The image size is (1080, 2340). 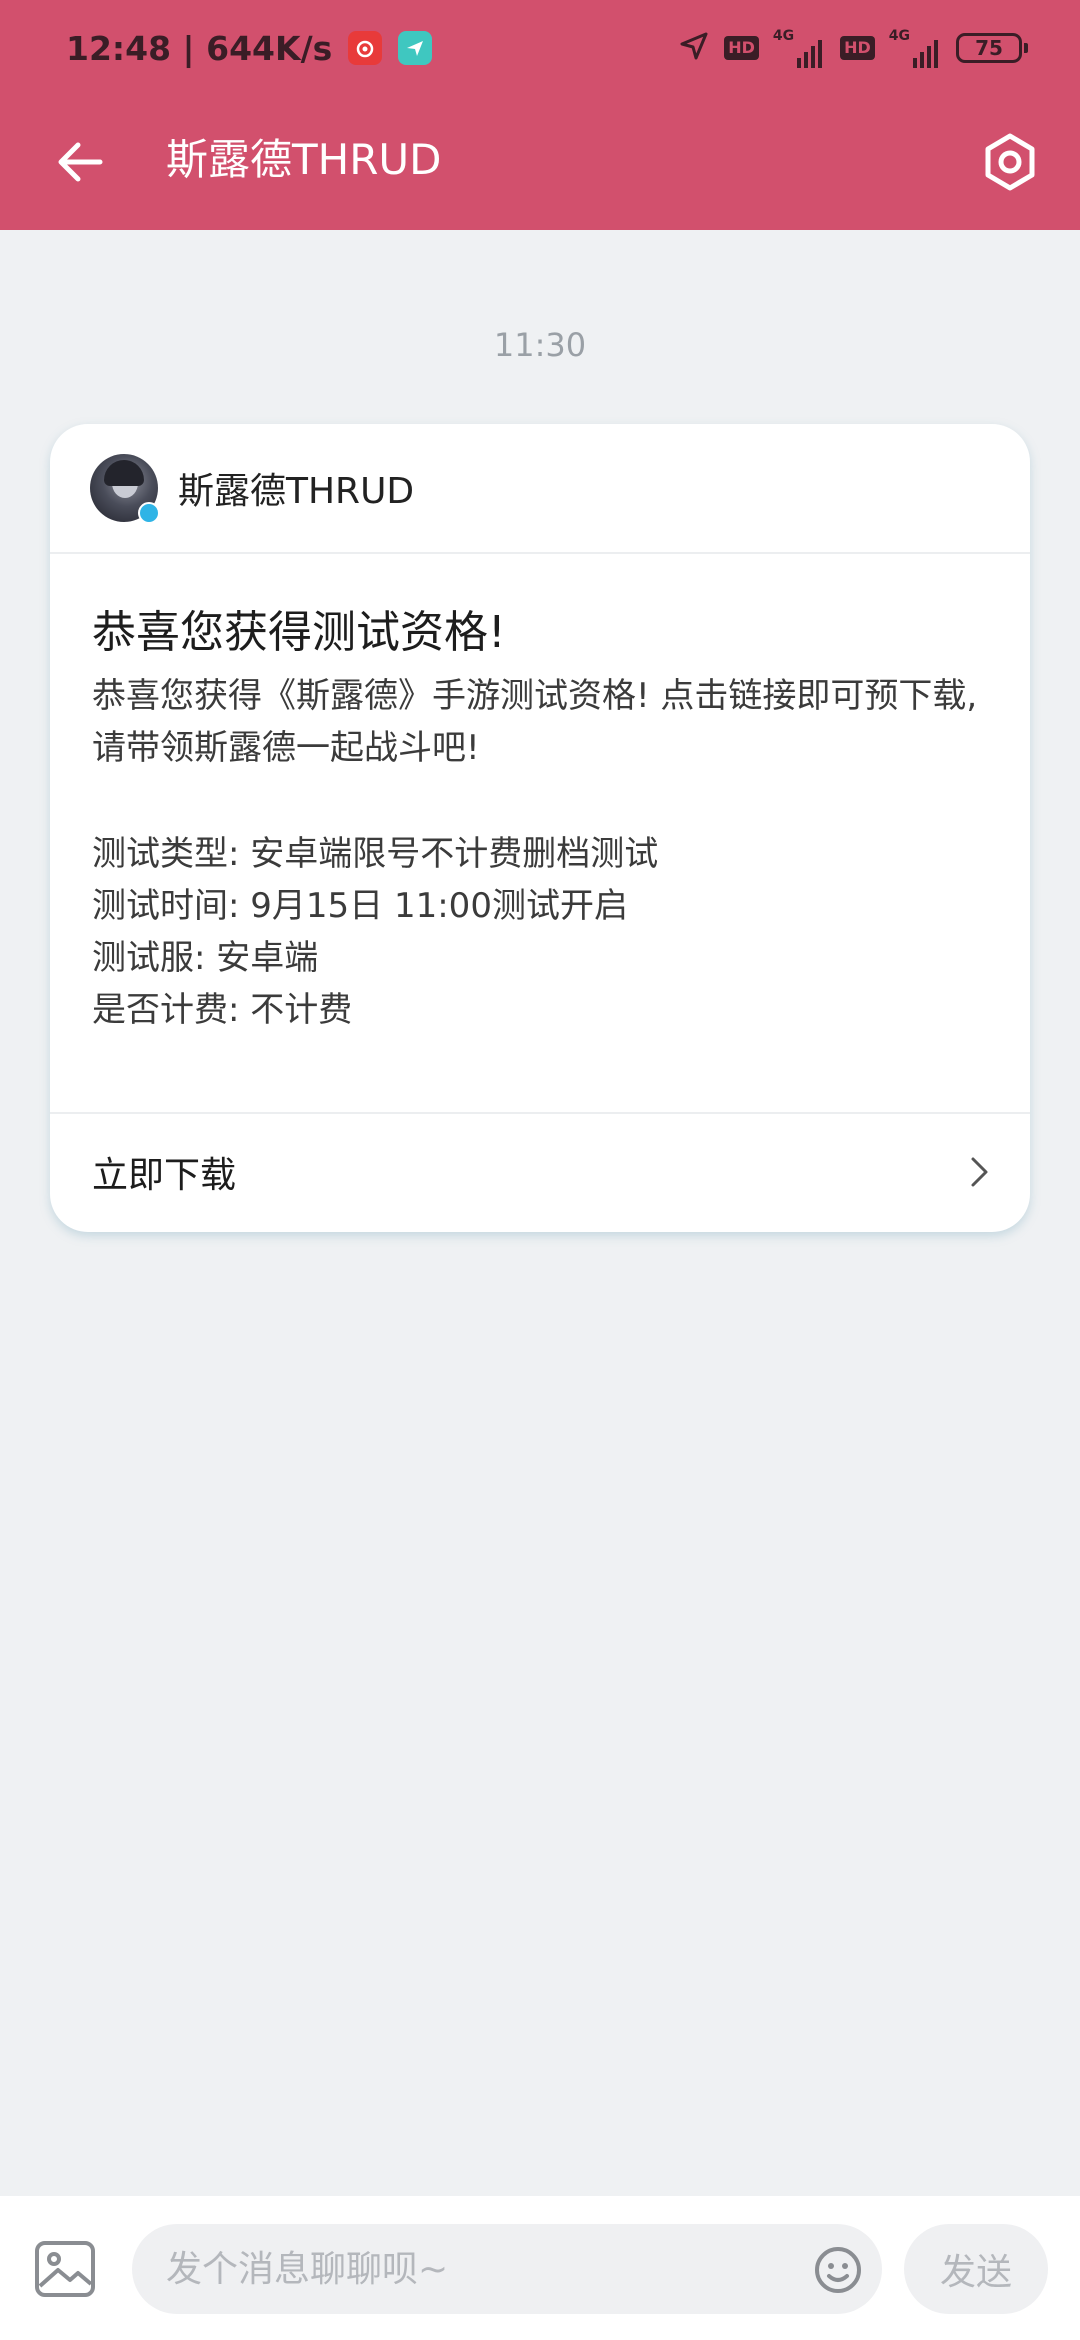 I want to click on emoji-button, so click(x=838, y=2270).